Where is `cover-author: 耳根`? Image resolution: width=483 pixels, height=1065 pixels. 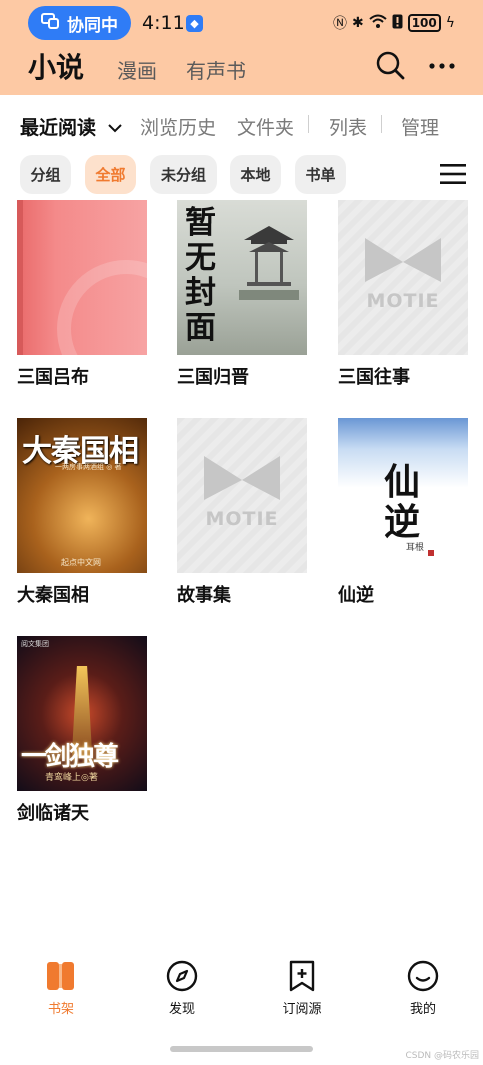 cover-author: 耳根 is located at coordinates (415, 548).